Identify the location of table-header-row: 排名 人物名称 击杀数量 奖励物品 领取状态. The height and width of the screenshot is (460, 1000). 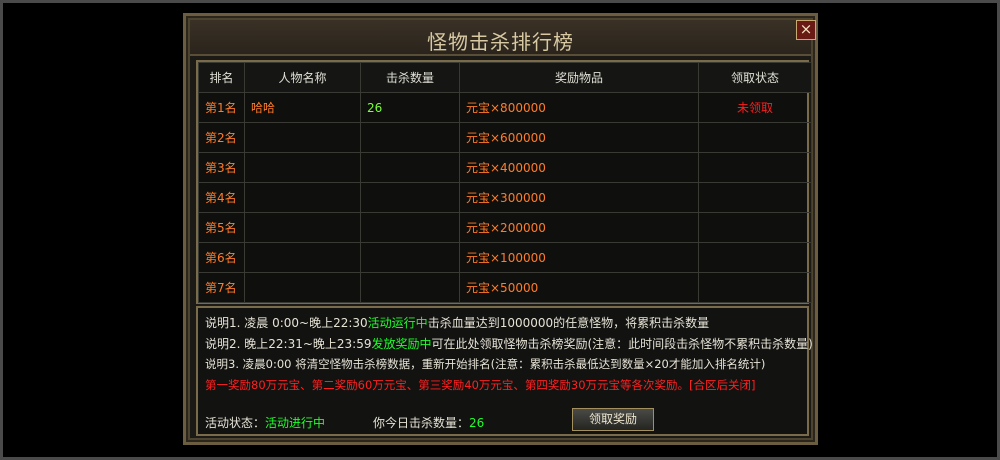
(505, 77).